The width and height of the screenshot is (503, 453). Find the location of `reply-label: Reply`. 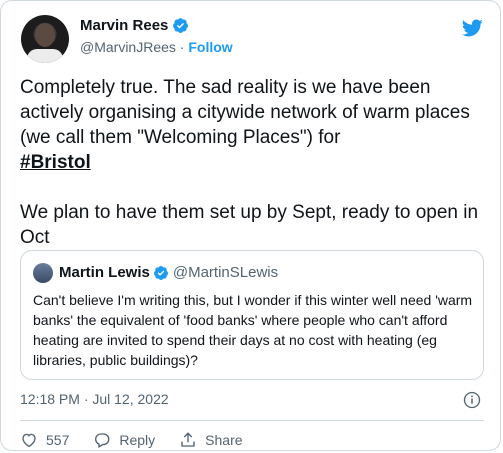

reply-label: Reply is located at coordinates (137, 440).